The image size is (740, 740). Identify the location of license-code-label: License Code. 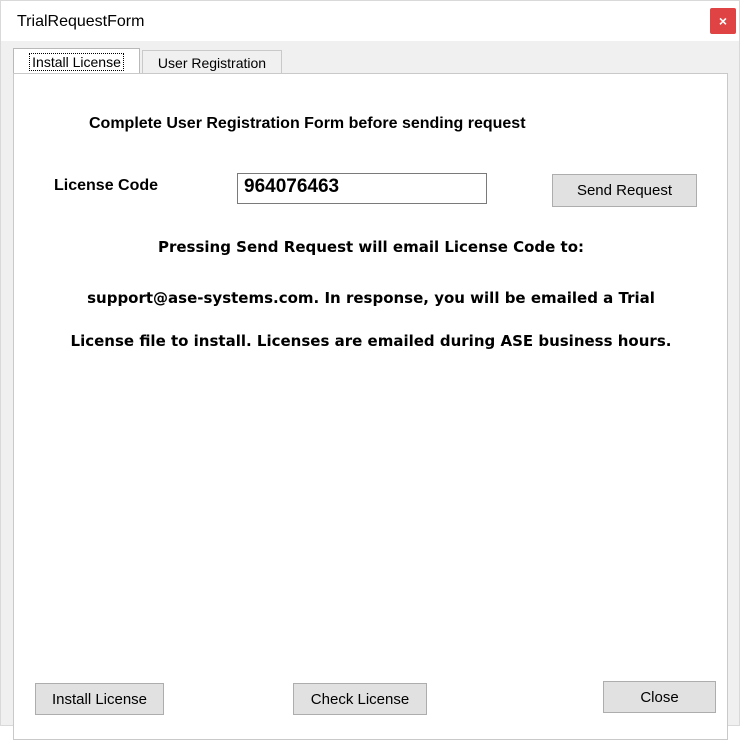
(106, 185).